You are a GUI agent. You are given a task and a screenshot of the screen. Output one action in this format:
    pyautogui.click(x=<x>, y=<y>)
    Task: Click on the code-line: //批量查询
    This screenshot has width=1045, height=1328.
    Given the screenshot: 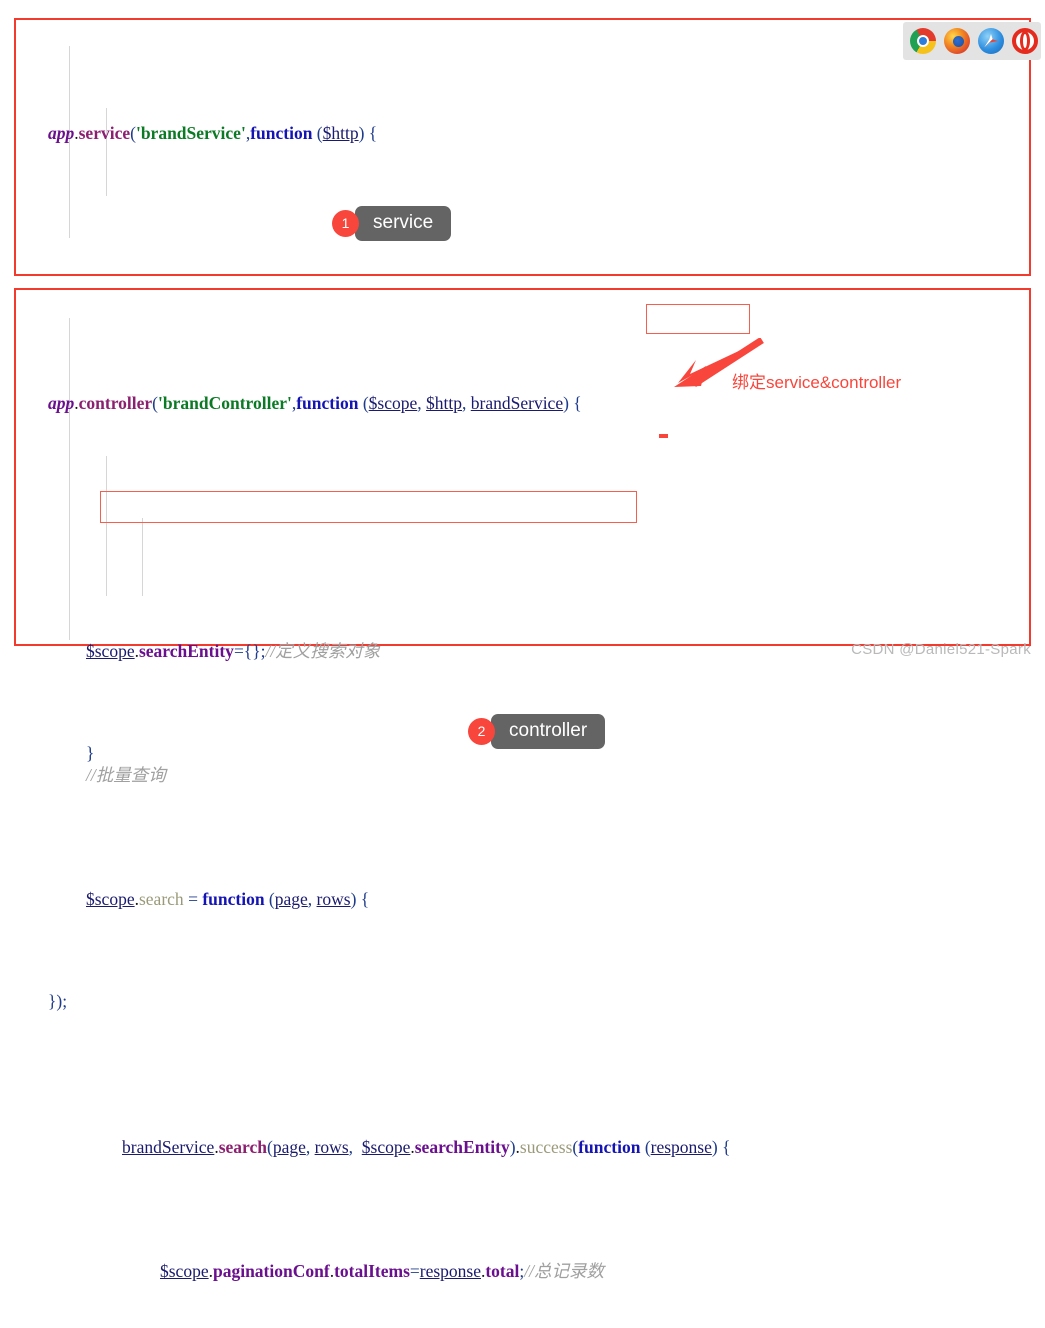 What is the action you would take?
    pyautogui.click(x=381, y=775)
    